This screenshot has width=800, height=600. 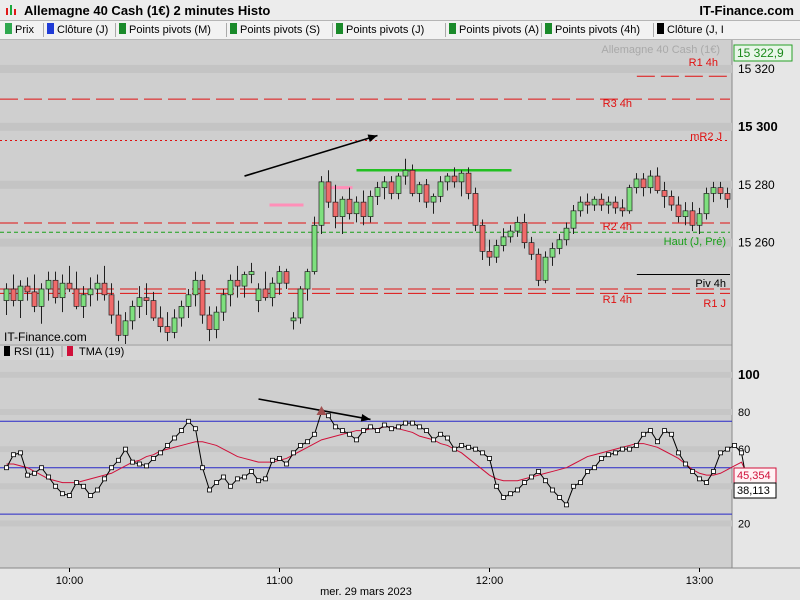 What do you see at coordinates (744, 413) in the screenshot?
I see `rsi-y-tick: 80` at bounding box center [744, 413].